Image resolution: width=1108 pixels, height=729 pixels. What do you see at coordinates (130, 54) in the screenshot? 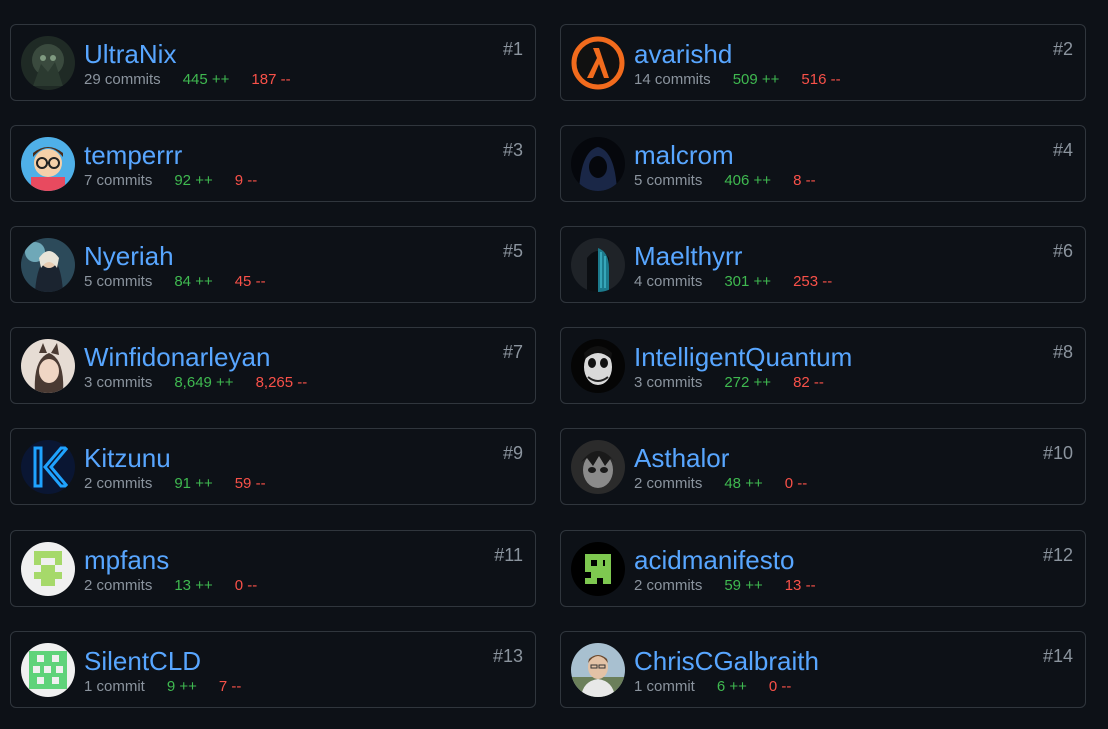
I see `contributor-name: UltraNix` at bounding box center [130, 54].